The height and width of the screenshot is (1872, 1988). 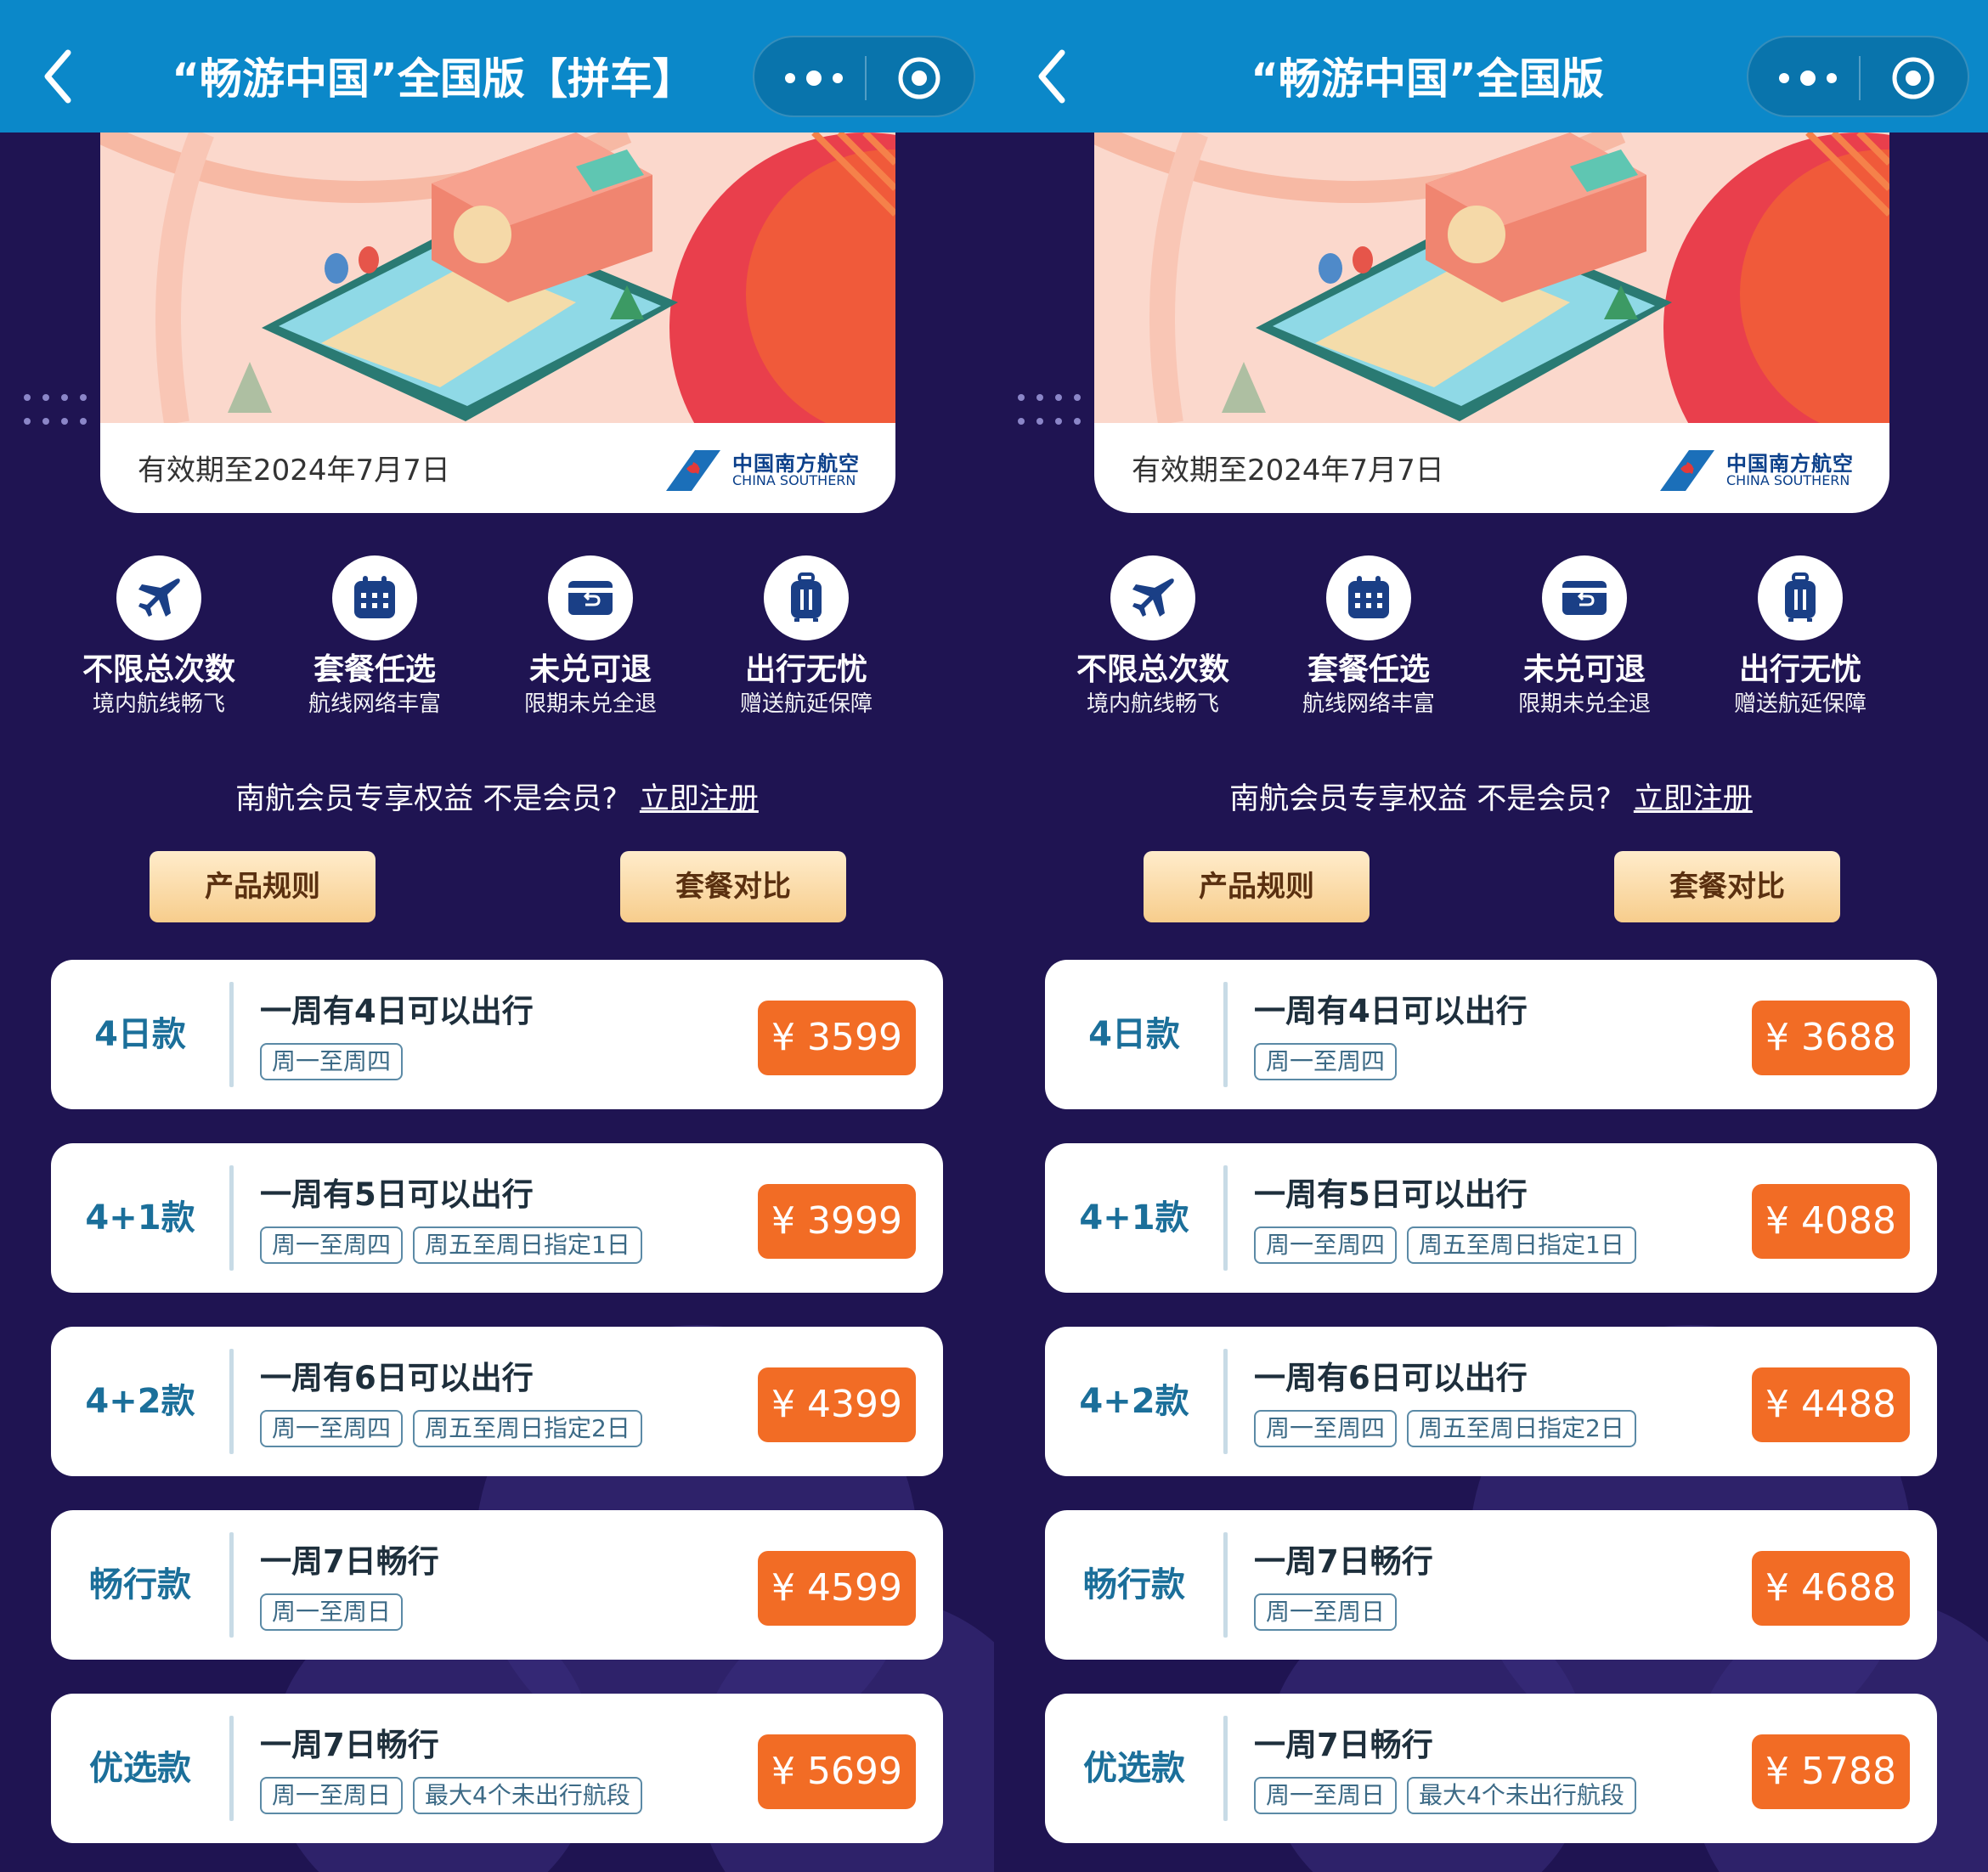 I want to click on member-notice: 南航会员专享权益 不是会员? 立即注册, so click(x=1491, y=796).